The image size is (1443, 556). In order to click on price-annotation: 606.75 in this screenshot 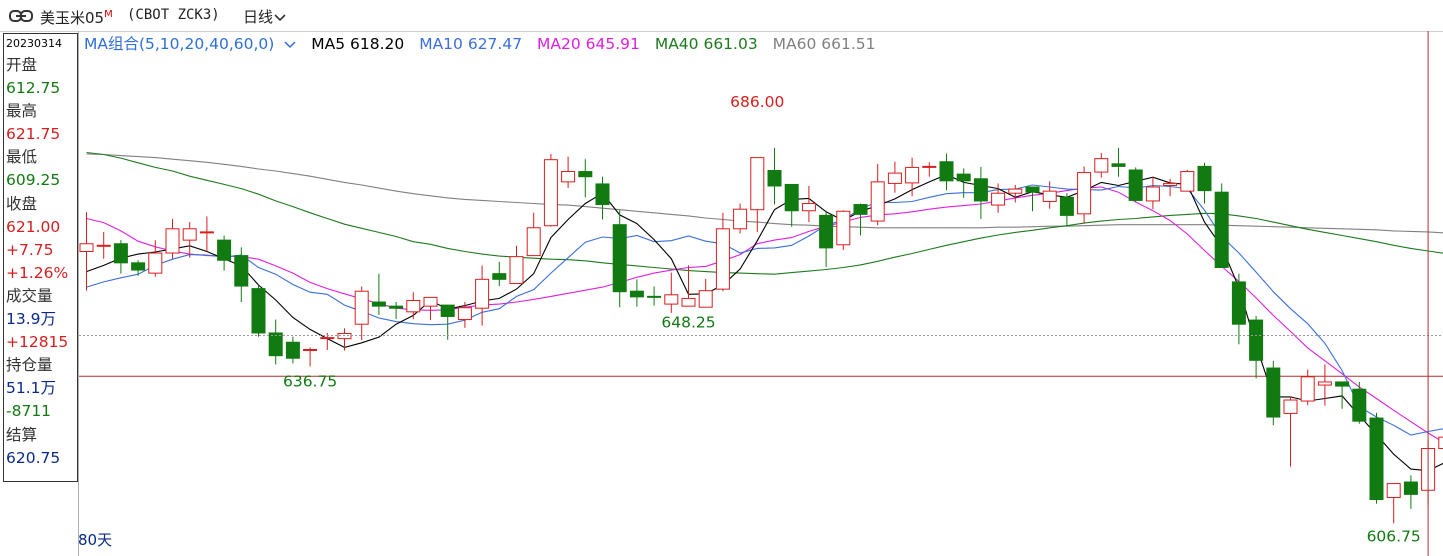, I will do `click(1394, 536)`.